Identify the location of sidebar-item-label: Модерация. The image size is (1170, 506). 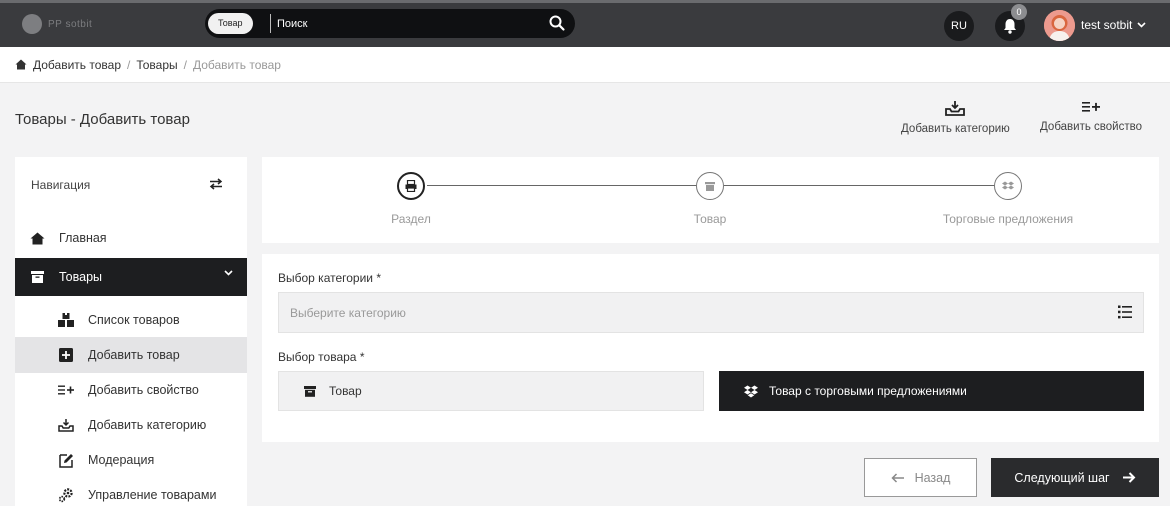
(121, 460).